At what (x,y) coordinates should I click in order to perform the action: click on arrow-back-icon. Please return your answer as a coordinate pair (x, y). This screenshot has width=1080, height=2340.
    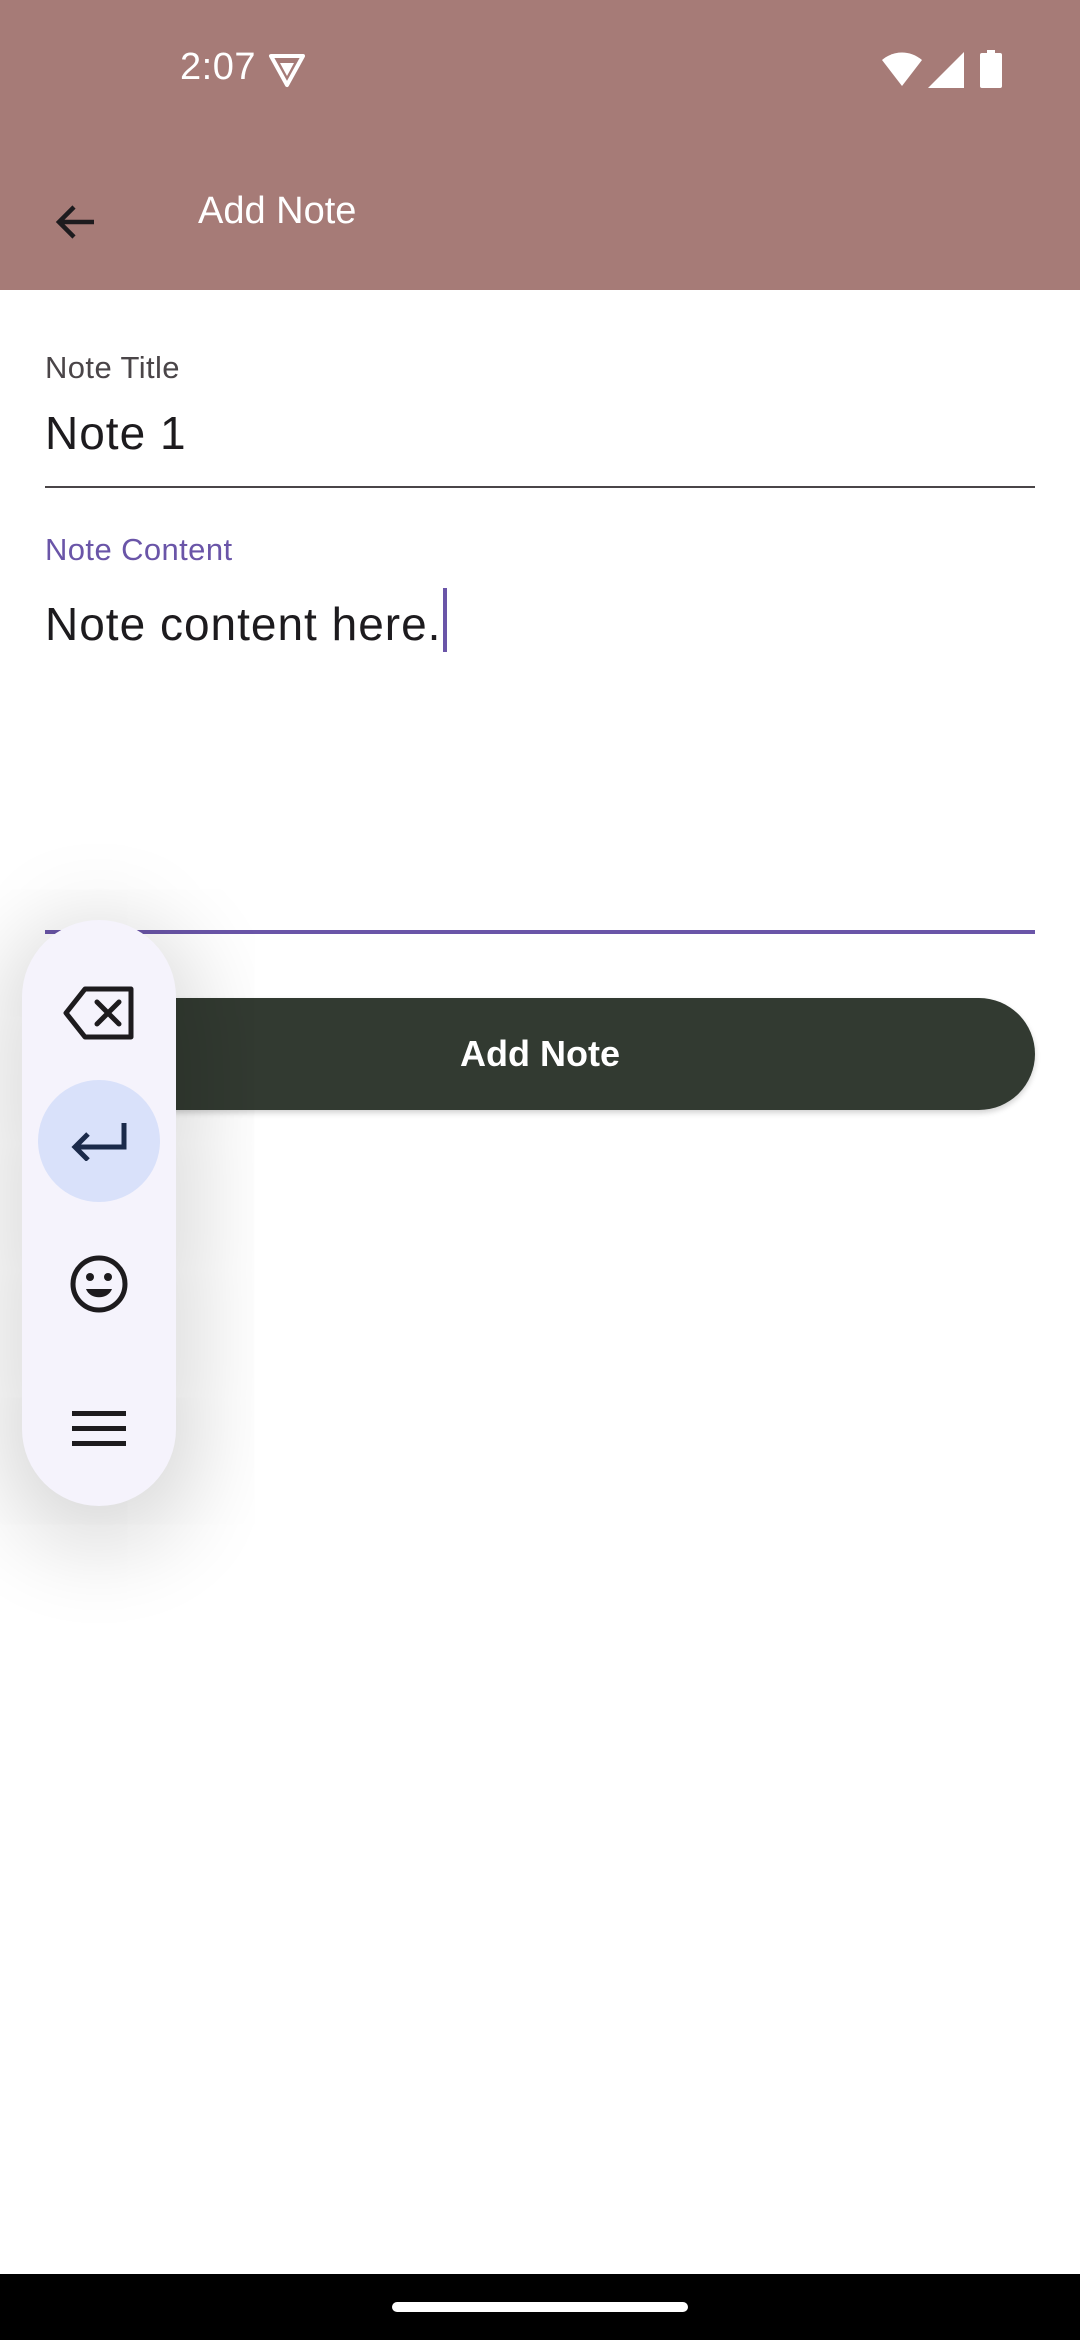
    Looking at the image, I should click on (74, 222).